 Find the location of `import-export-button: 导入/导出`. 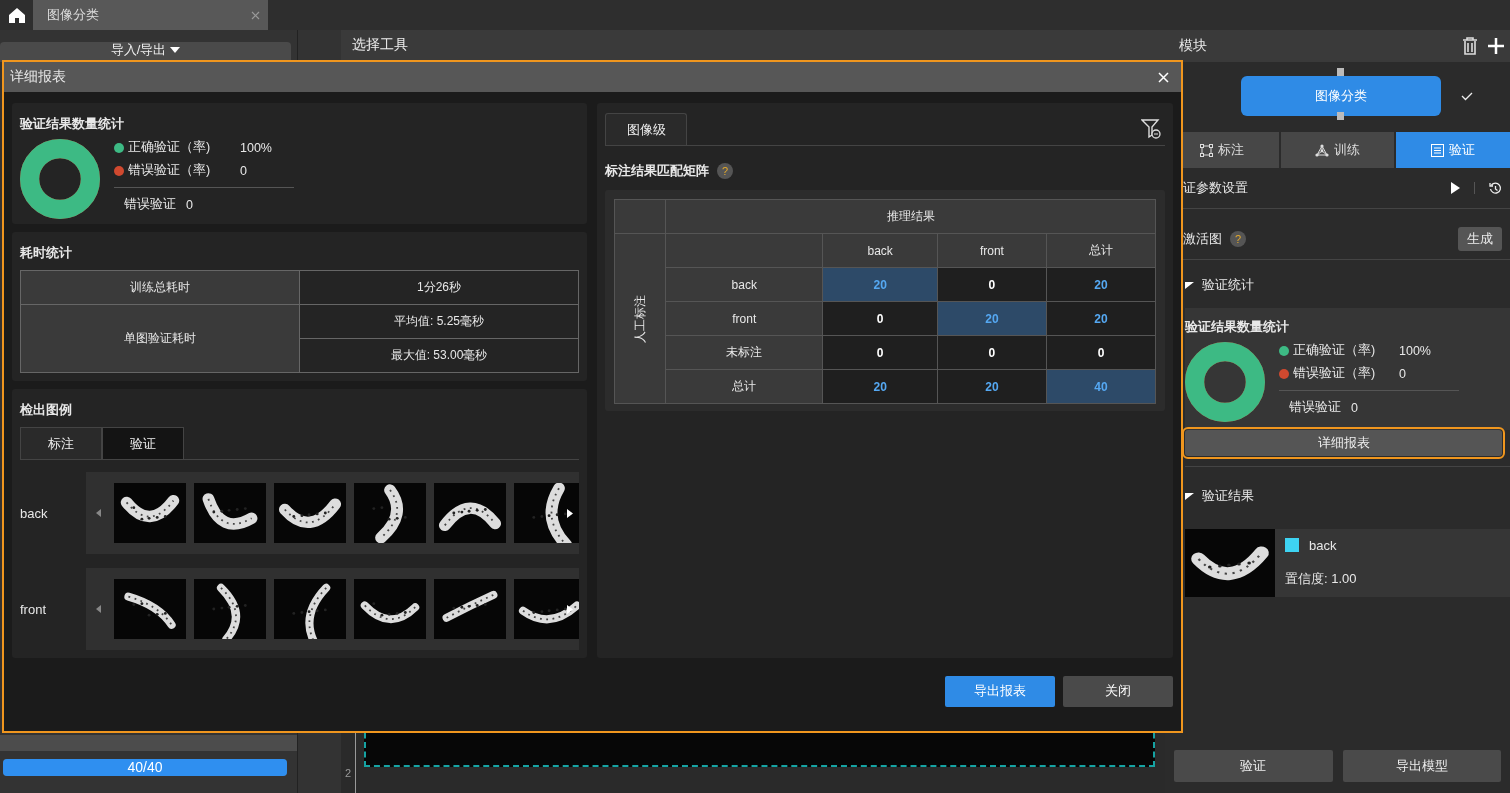

import-export-button: 导入/导出 is located at coordinates (145, 52).